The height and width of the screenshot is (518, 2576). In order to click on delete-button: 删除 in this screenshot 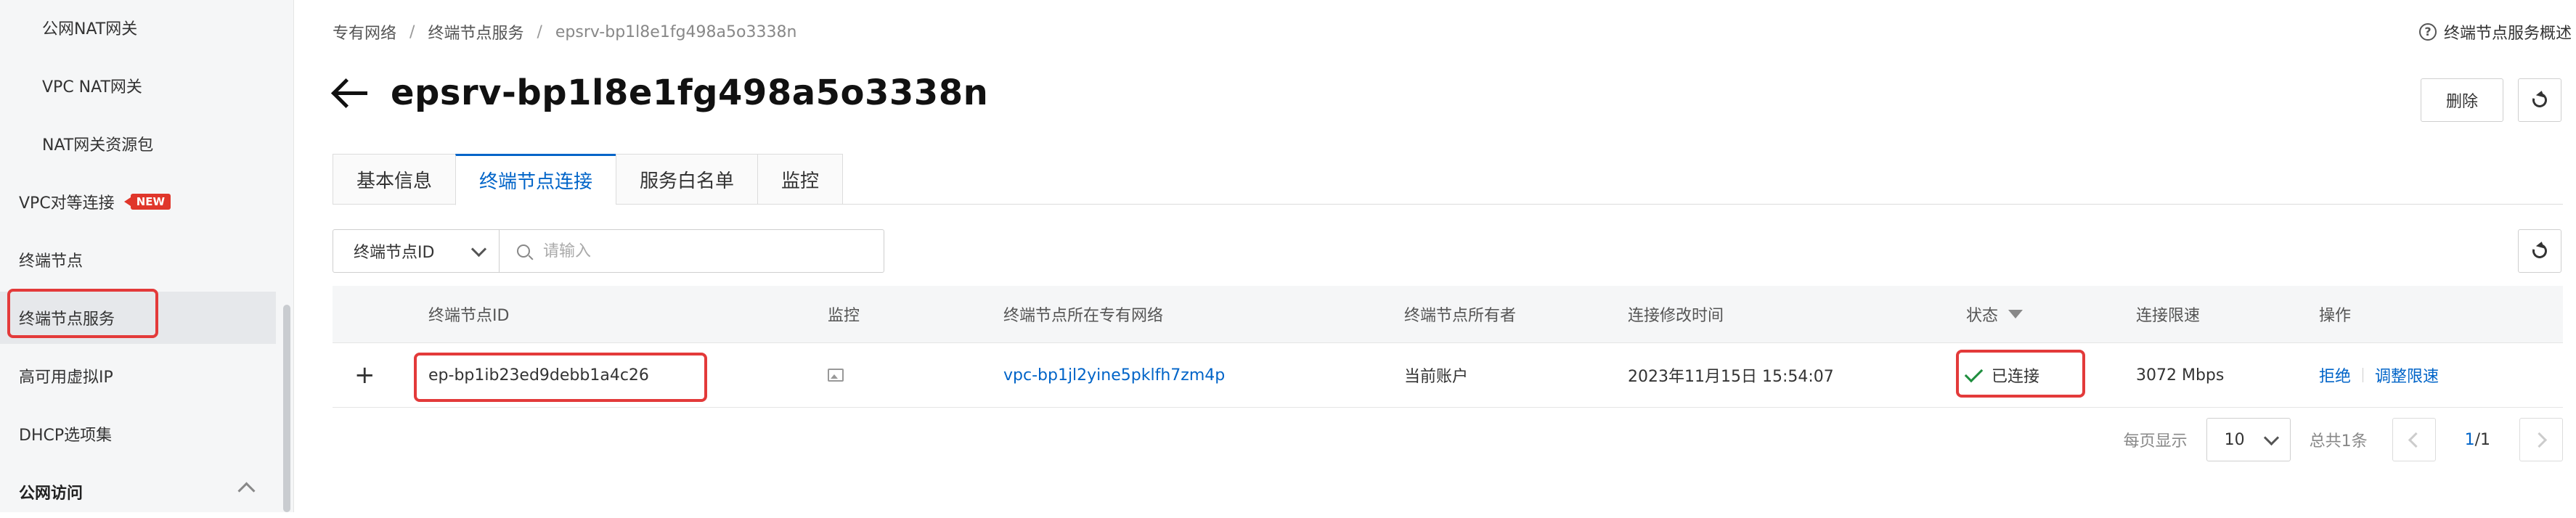, I will do `click(2462, 100)`.